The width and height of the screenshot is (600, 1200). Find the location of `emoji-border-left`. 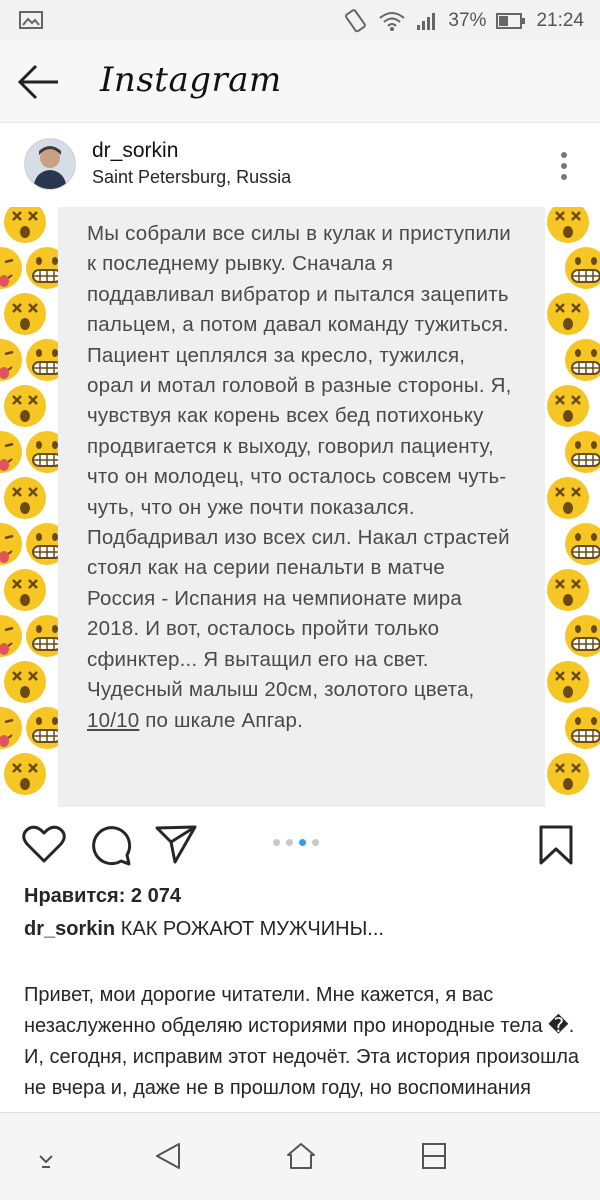

emoji-border-left is located at coordinates (30, 507).